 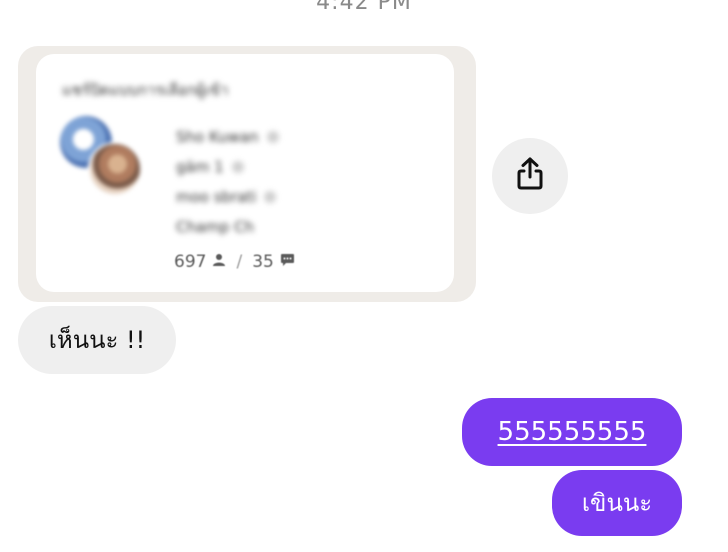 What do you see at coordinates (200, 167) in the screenshot?
I see `member-name: gäm 1` at bounding box center [200, 167].